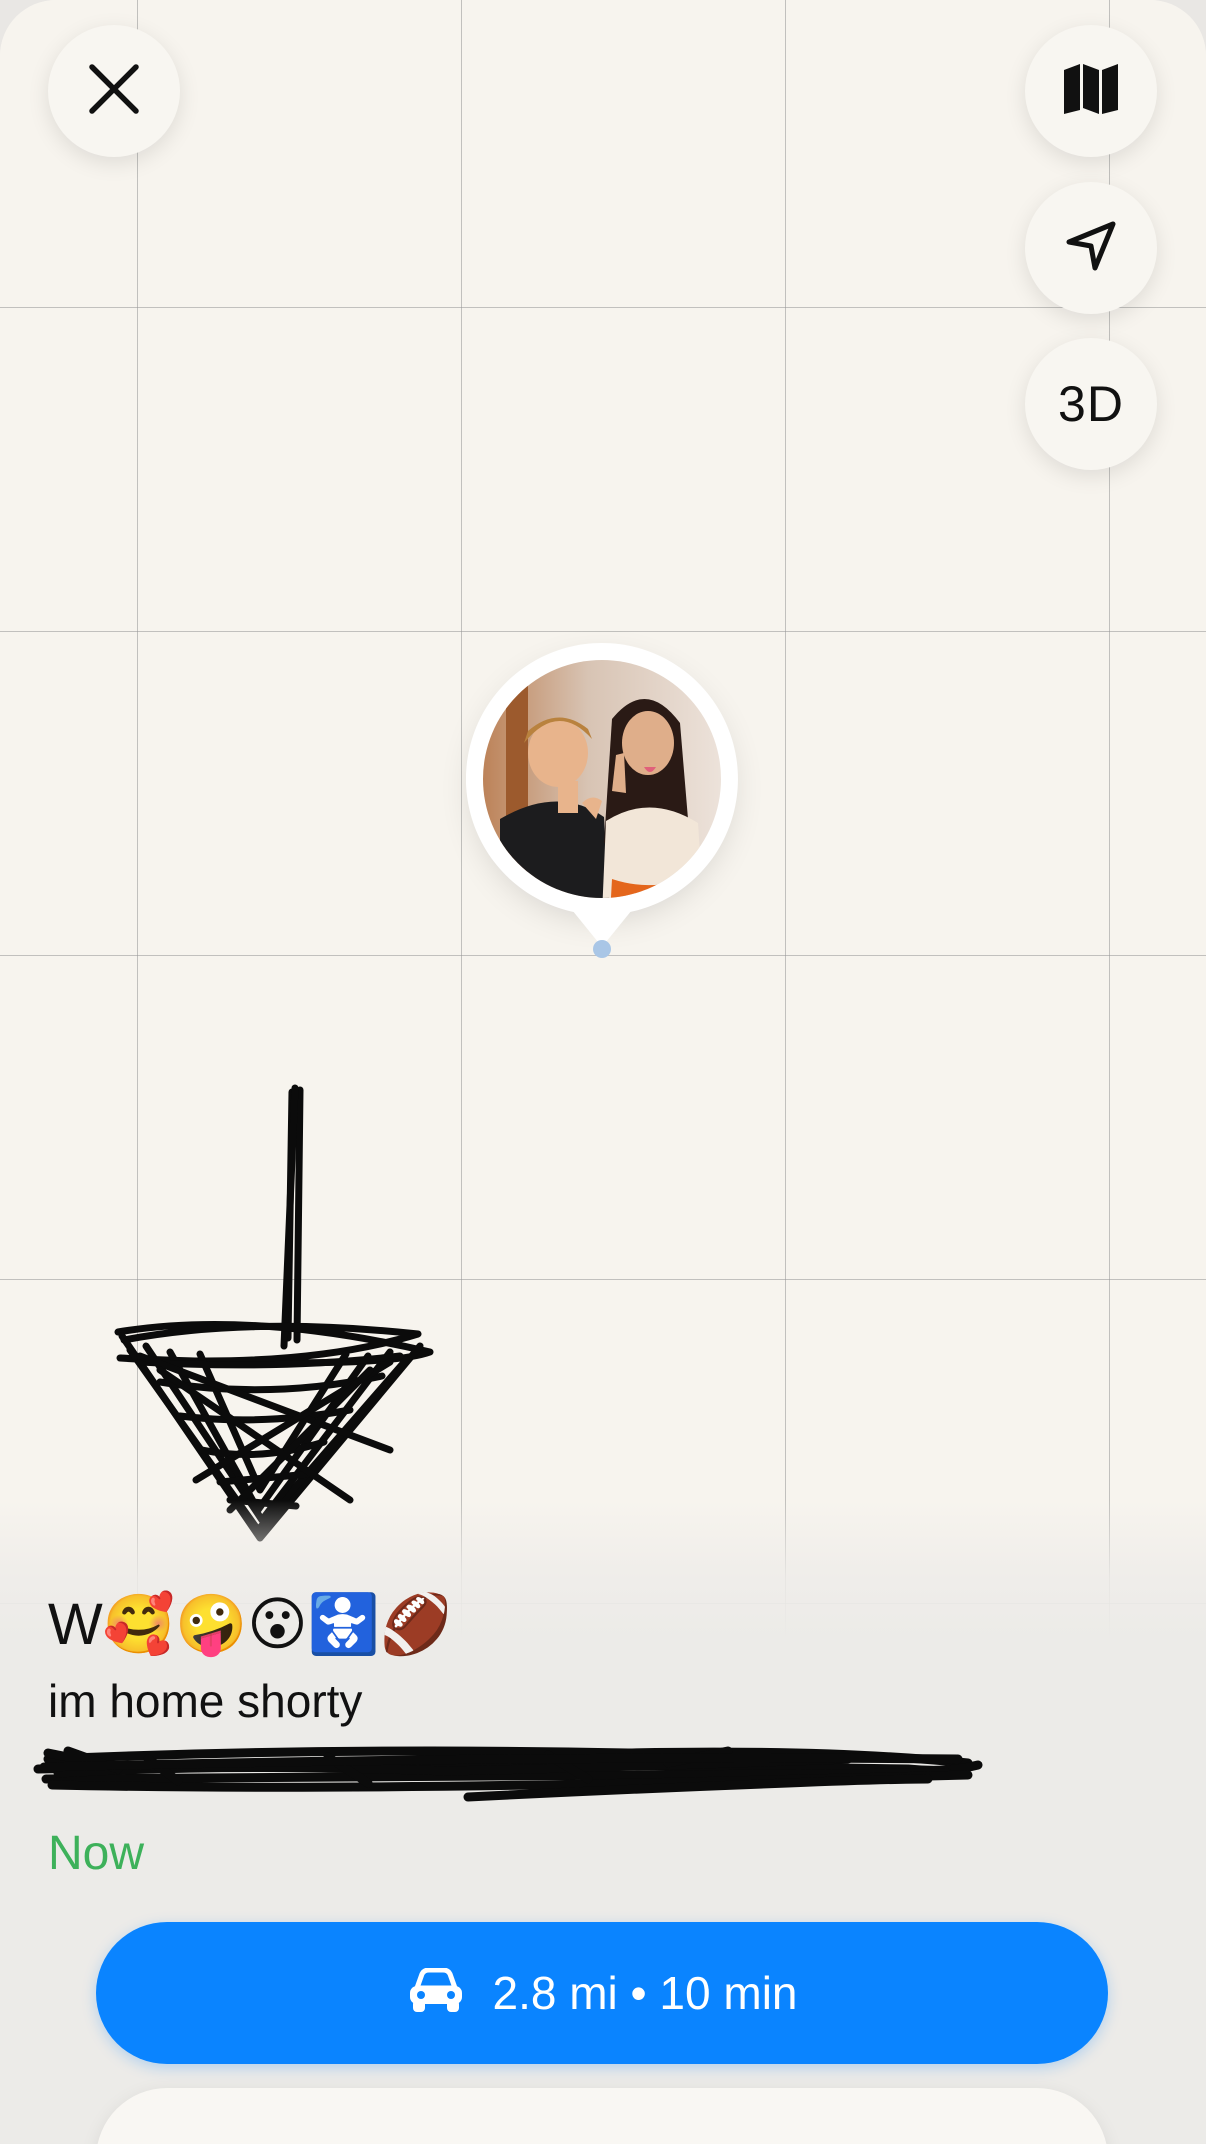  I want to click on 3d-toggle-button: 3D, so click(1091, 404).